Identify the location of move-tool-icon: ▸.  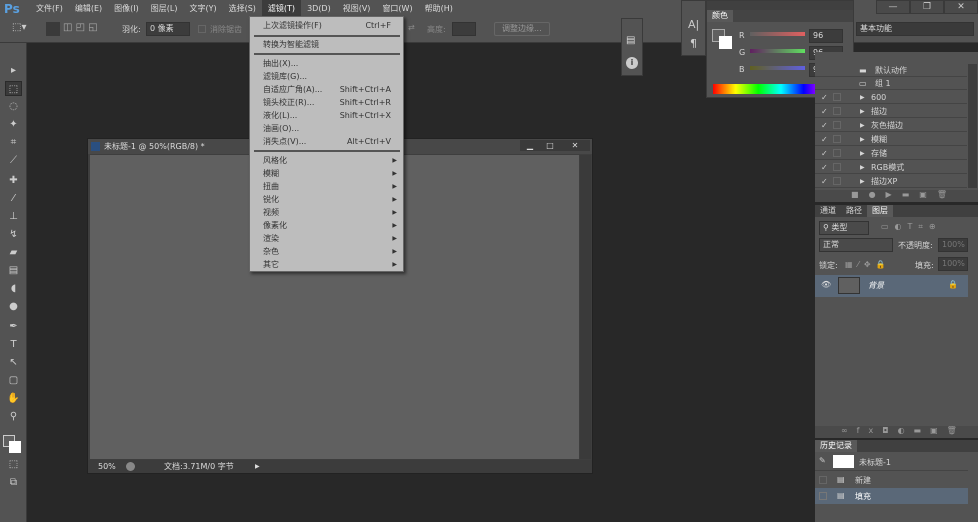
(13, 70).